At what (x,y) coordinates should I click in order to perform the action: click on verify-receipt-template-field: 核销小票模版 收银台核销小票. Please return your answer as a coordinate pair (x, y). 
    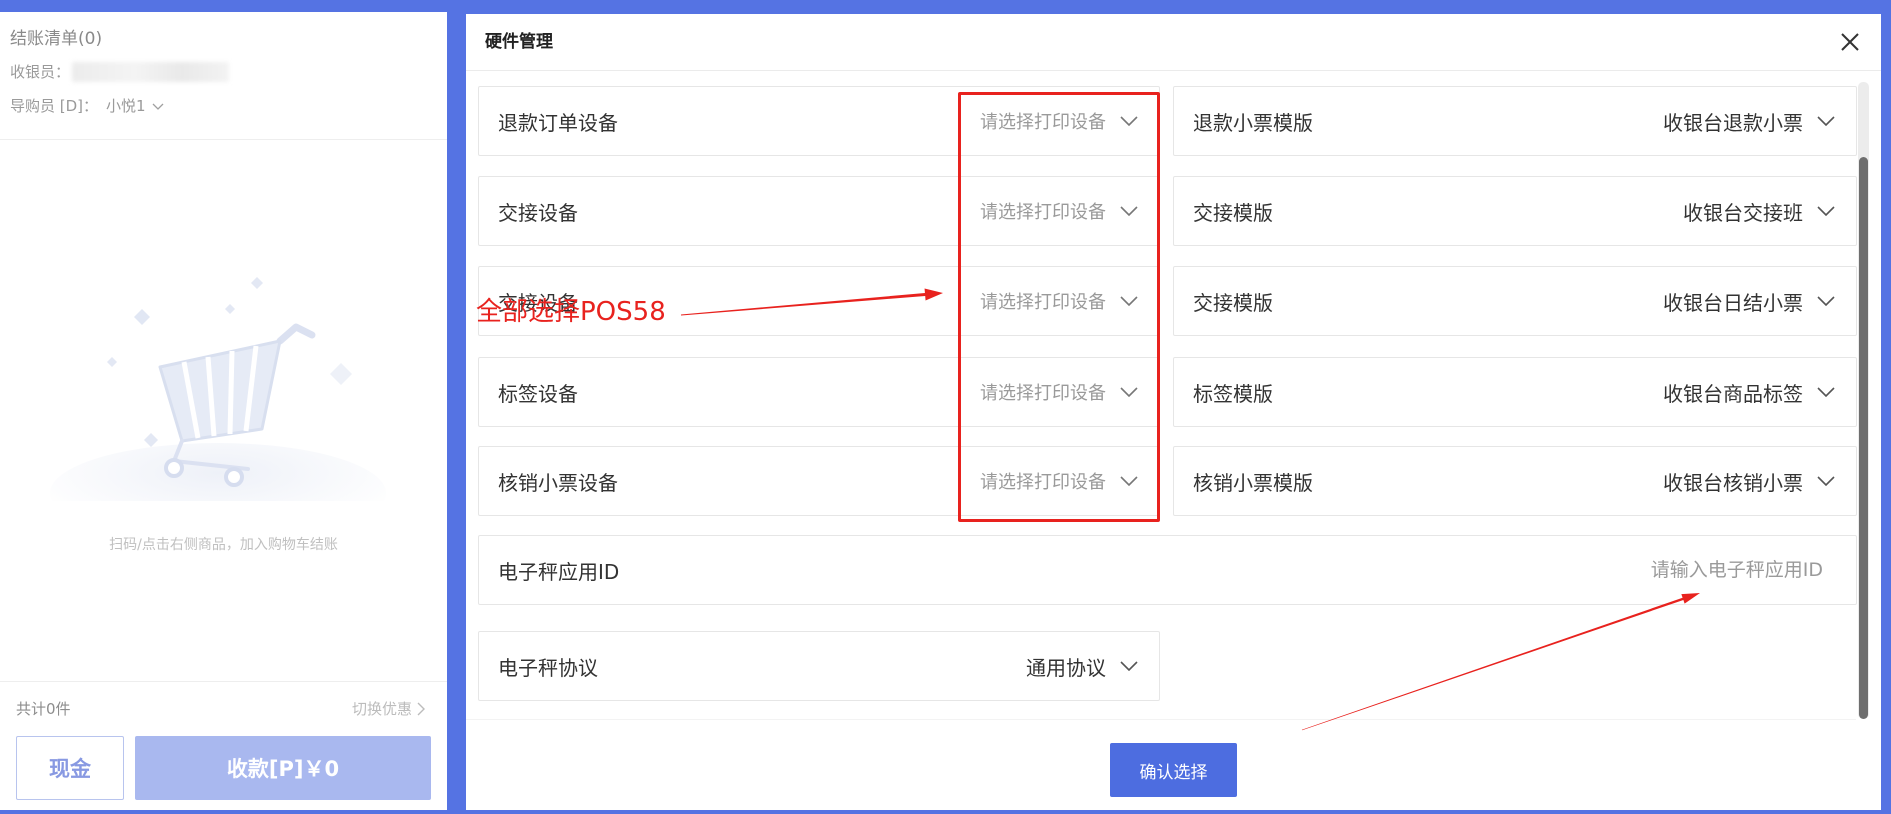
    Looking at the image, I should click on (1515, 481).